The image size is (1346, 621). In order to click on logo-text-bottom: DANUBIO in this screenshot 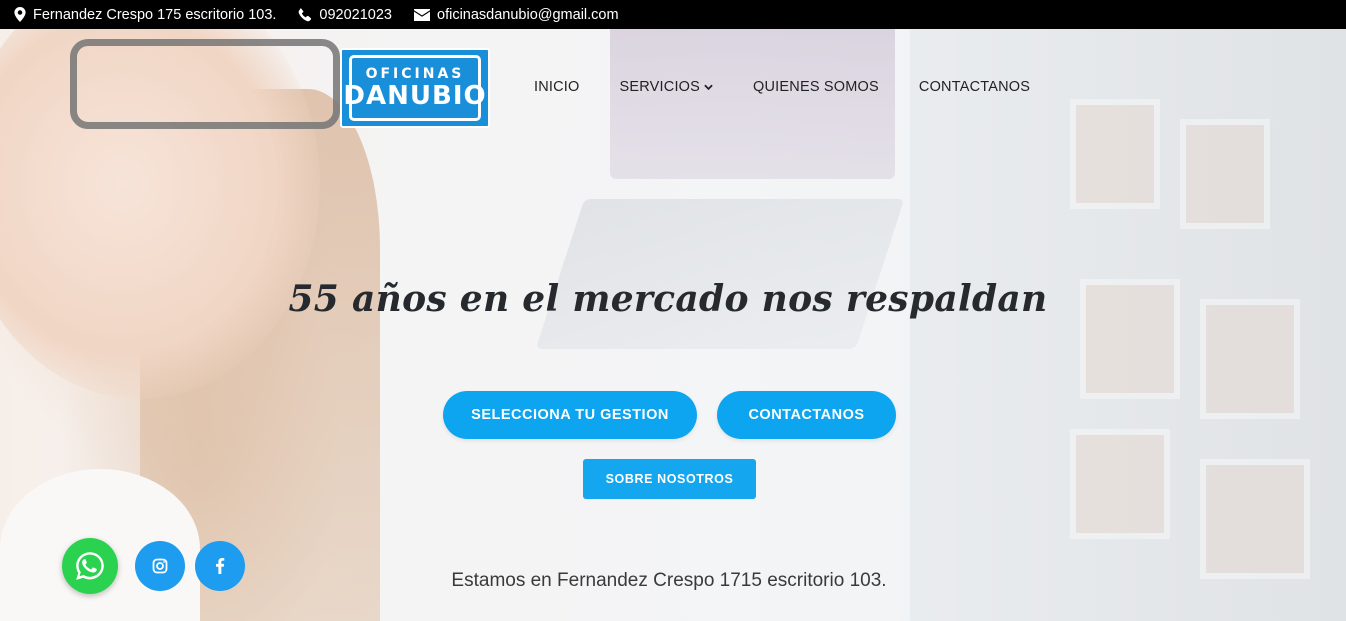, I will do `click(415, 96)`.